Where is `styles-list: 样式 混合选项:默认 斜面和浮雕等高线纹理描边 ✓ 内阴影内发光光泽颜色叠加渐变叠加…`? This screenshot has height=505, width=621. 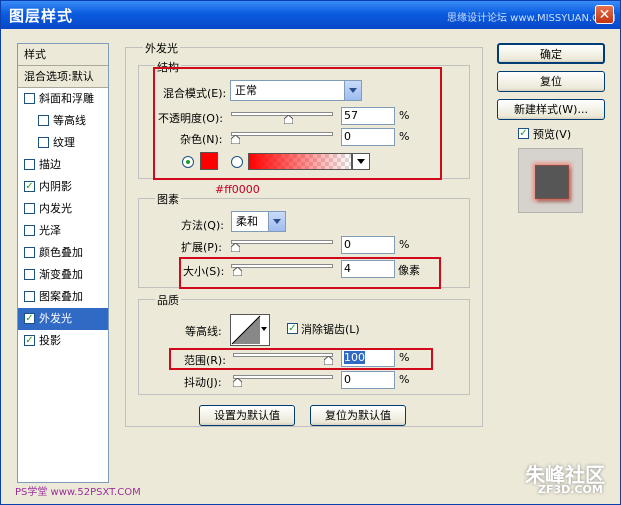
styles-list: 样式 混合选项:默认 斜面和浮雕等高线纹理描边 ✓ 内阴影内发光光泽颜色叠加渐变叠加… is located at coordinates (63, 263).